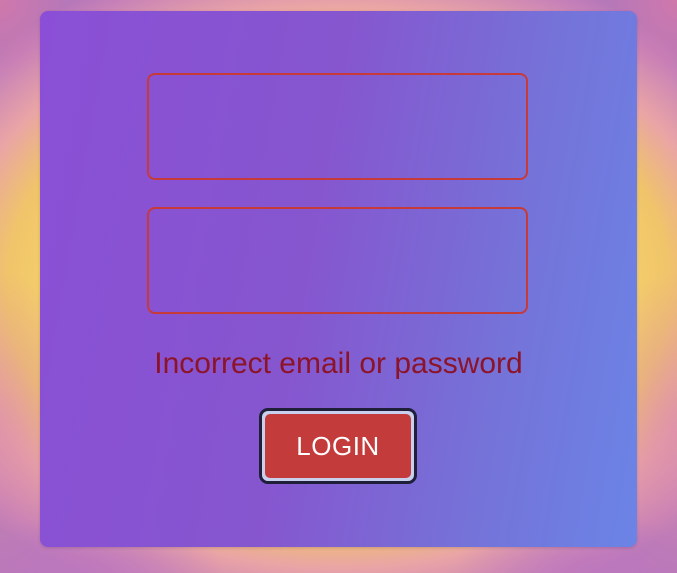 The image size is (677, 573). What do you see at coordinates (338, 363) in the screenshot?
I see `error-message: Incorrect email or password` at bounding box center [338, 363].